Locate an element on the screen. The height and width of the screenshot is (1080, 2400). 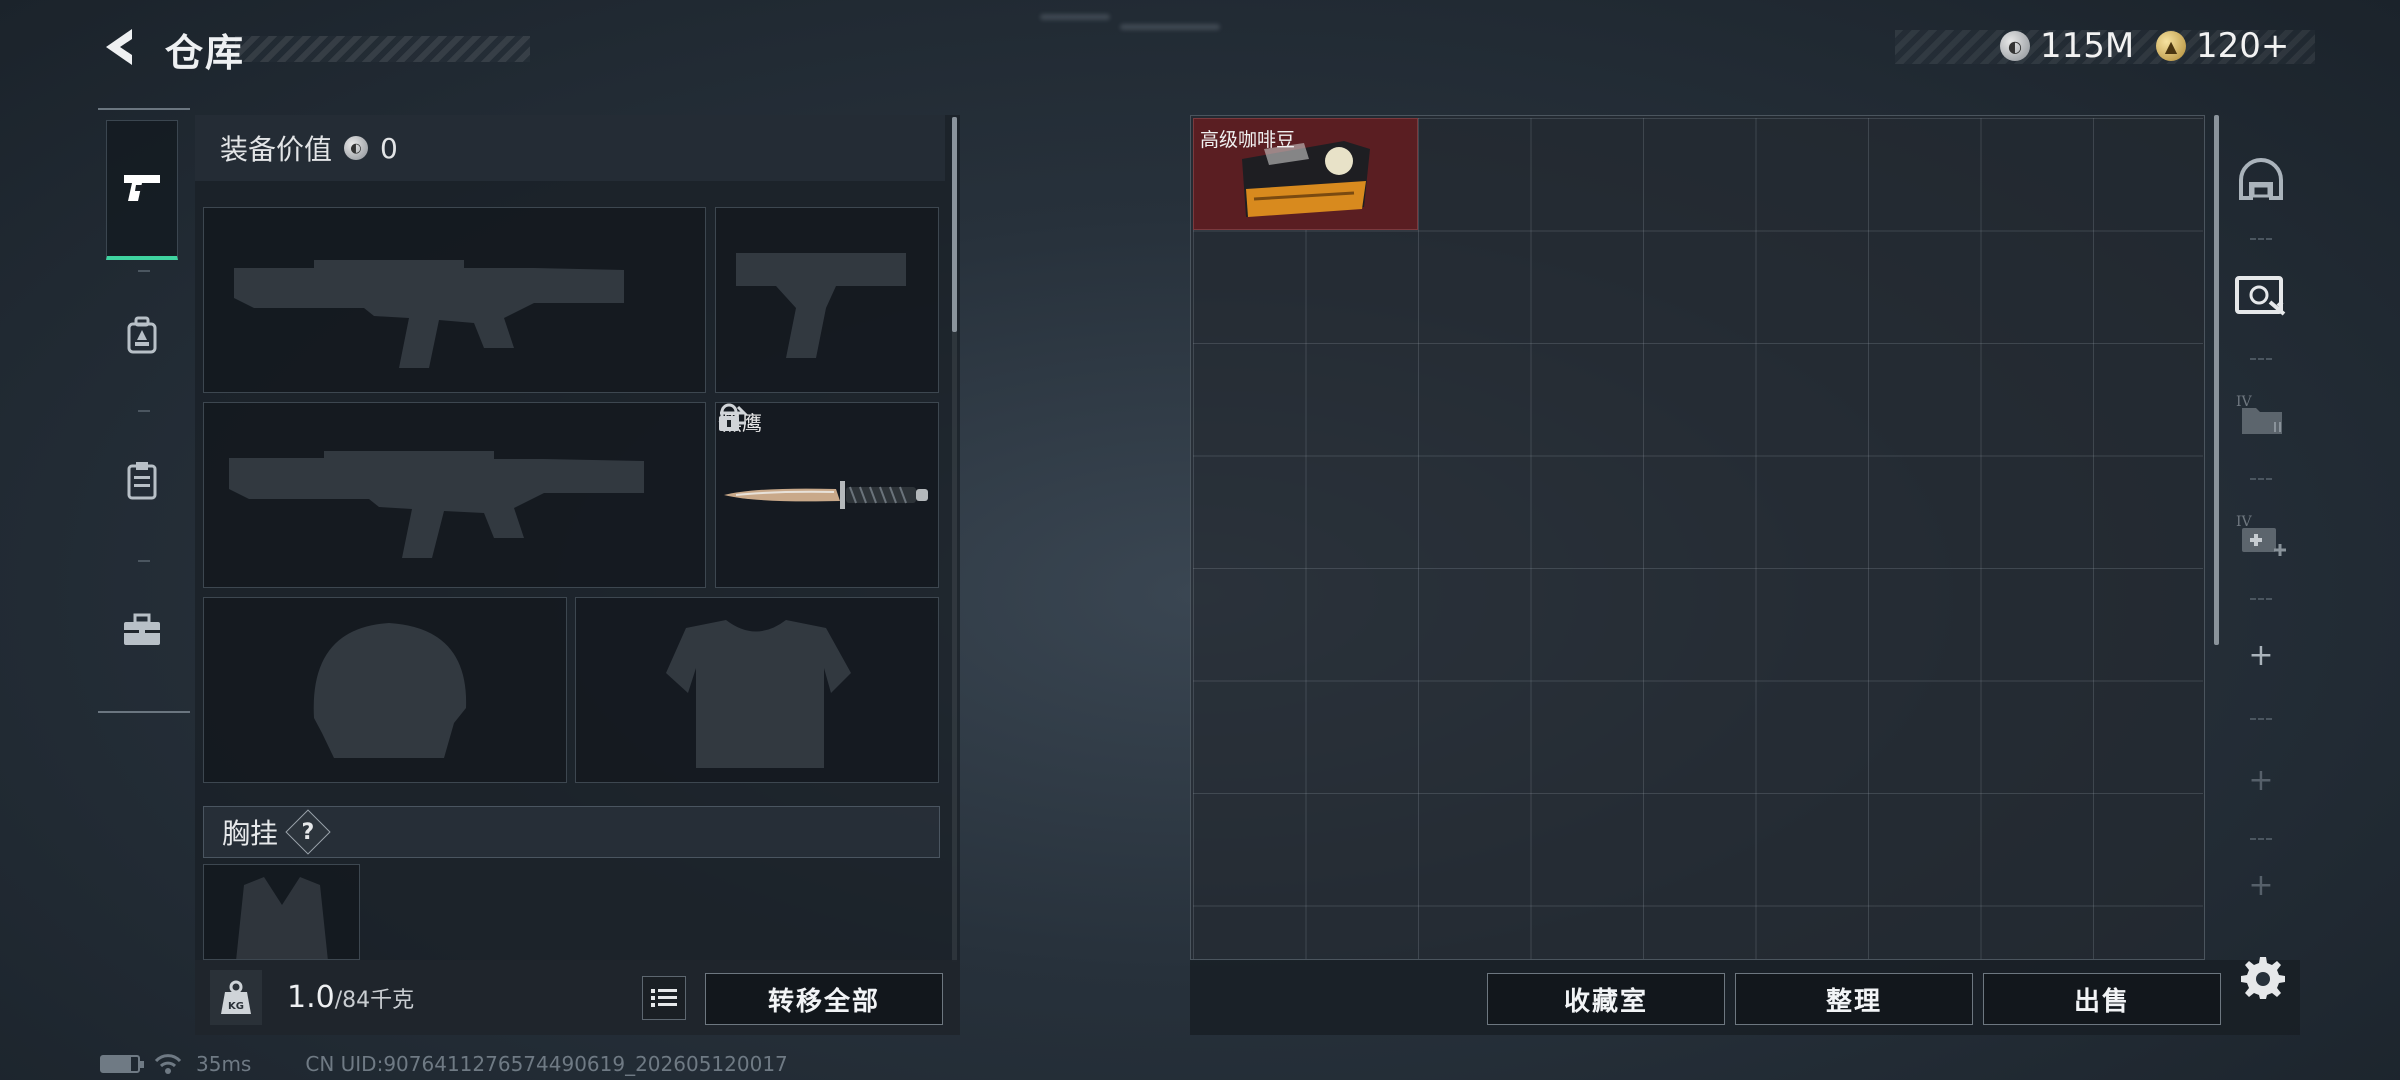
equipment-value-label: 装备价值 is located at coordinates (276, 149).